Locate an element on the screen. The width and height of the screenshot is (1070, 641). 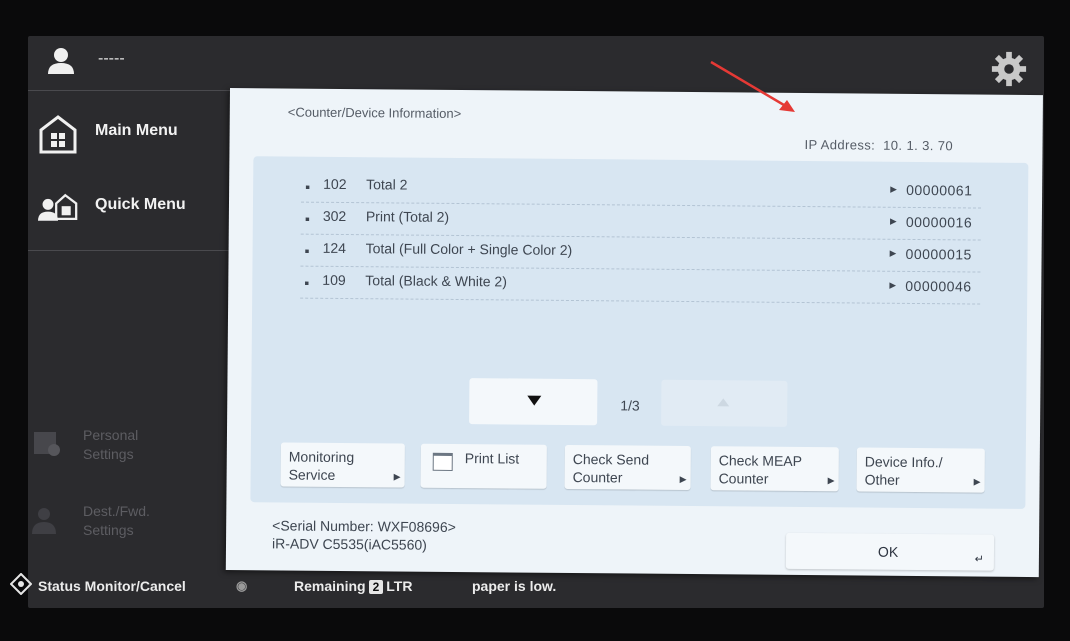
remaining-count-badge: 2 is located at coordinates (376, 587).